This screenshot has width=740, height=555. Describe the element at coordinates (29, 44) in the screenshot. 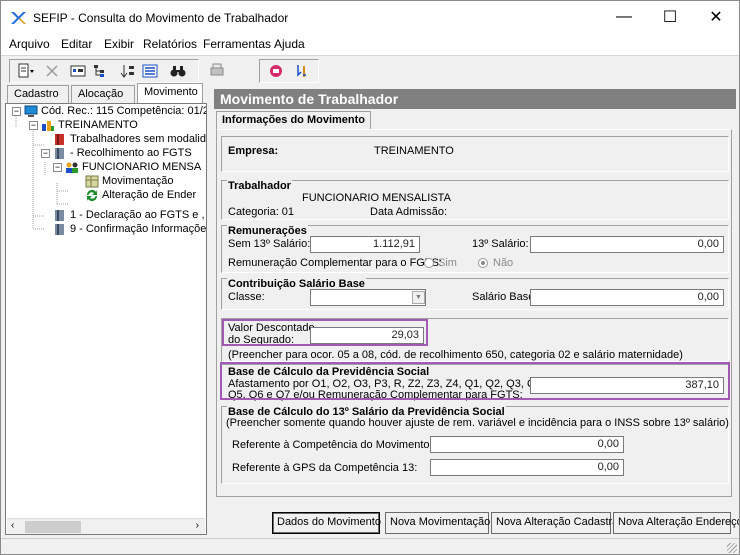

I see `menu-arquivo: Arquivo` at that location.